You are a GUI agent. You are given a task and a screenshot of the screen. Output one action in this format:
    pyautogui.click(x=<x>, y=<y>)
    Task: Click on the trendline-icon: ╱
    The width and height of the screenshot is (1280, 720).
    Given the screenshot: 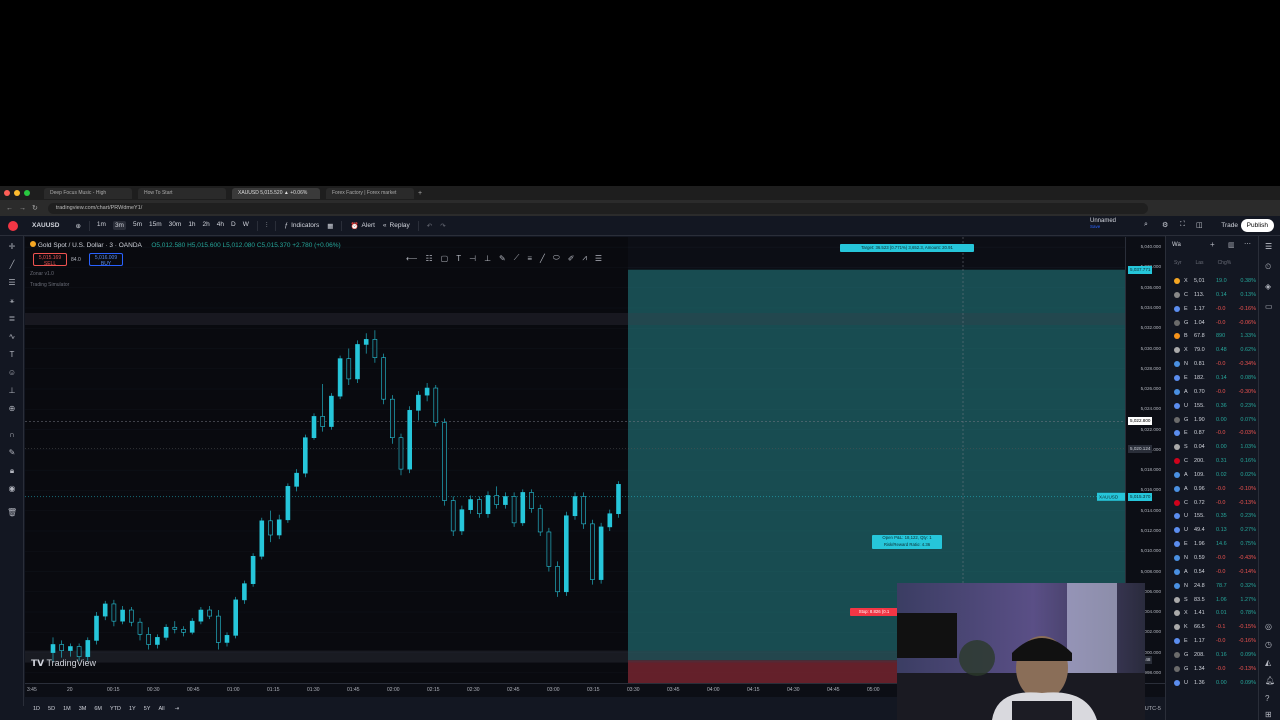 What is the action you would take?
    pyautogui.click(x=12, y=265)
    